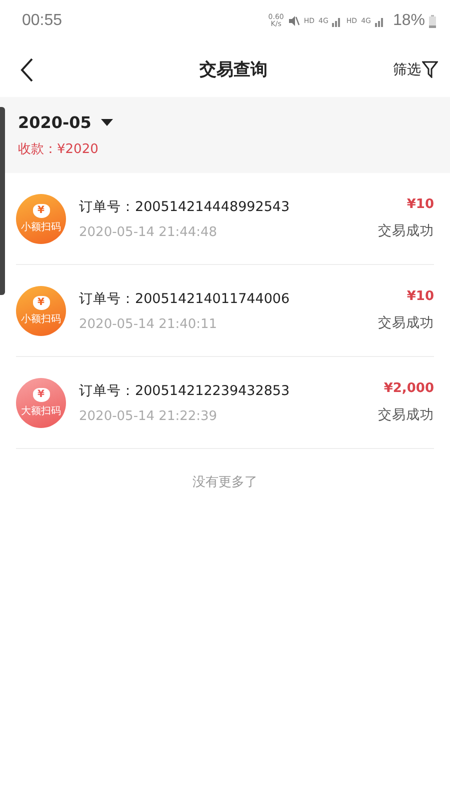  Describe the element at coordinates (148, 416) in the screenshot. I see `transaction-time: 2020-05-14 21:22:39` at that location.